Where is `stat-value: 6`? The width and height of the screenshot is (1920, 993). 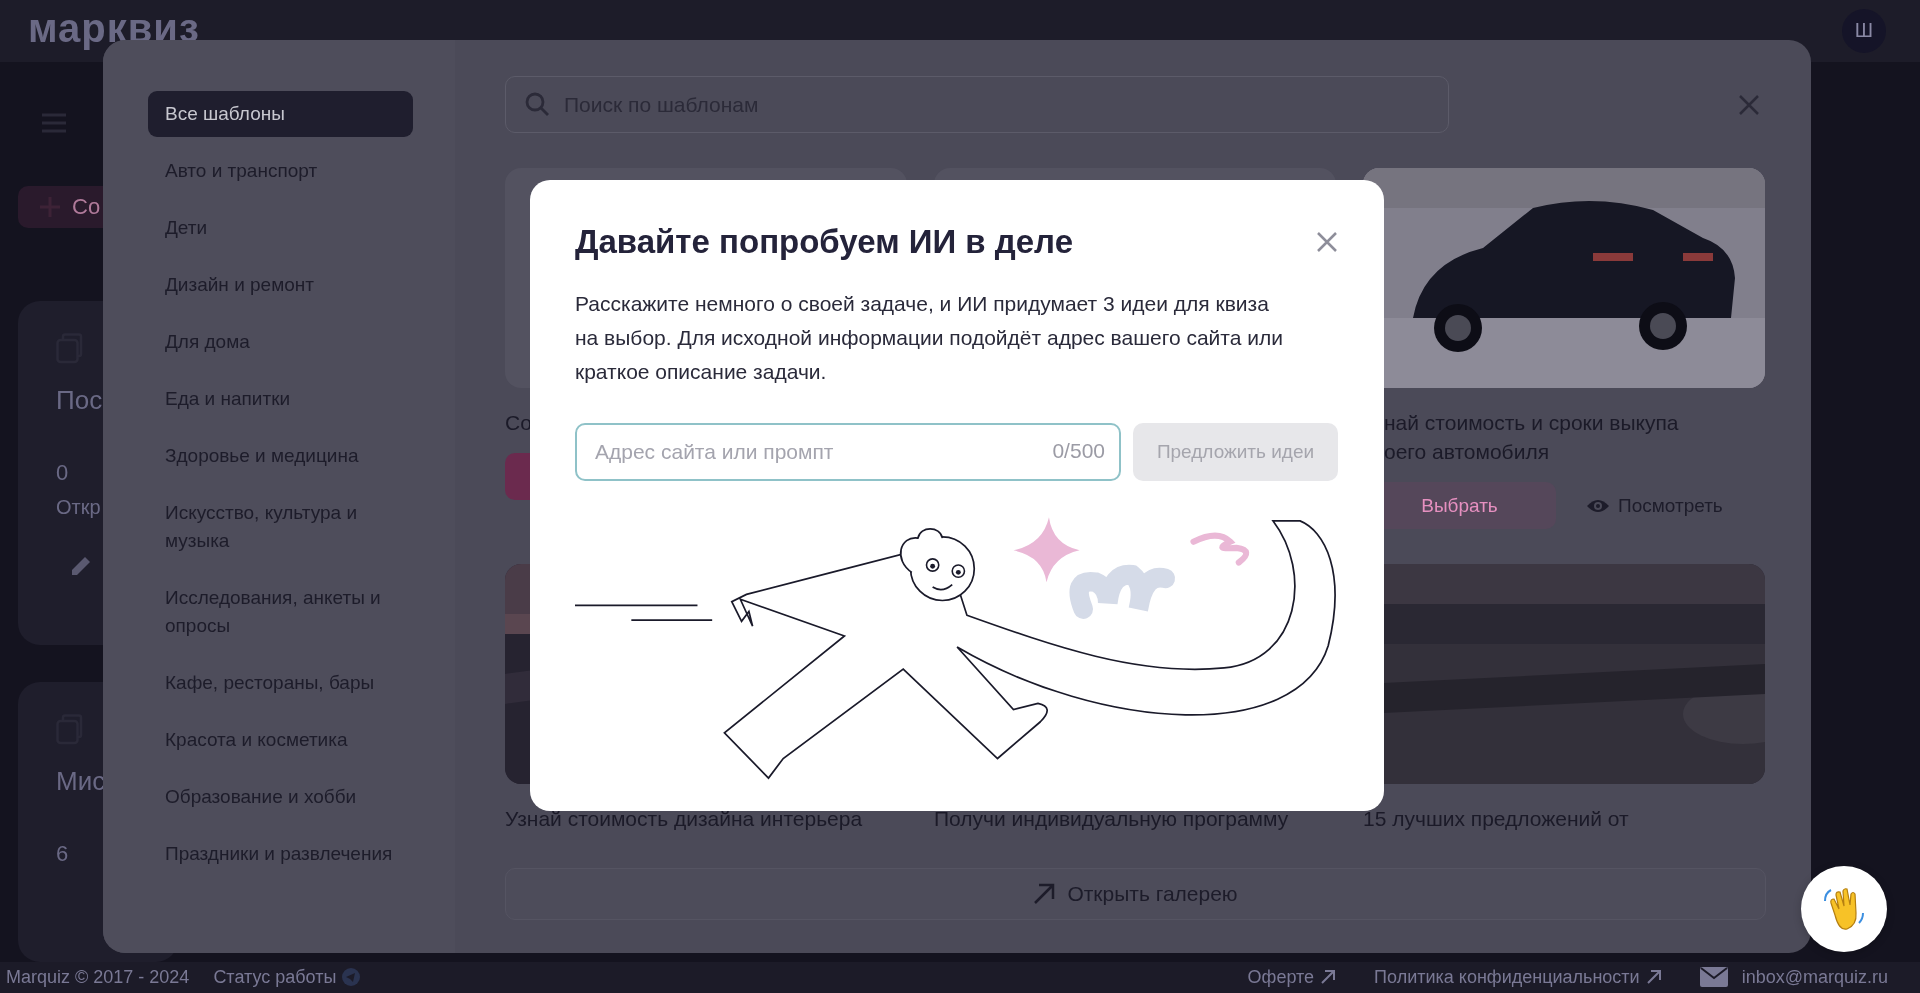 stat-value: 6 is located at coordinates (62, 853).